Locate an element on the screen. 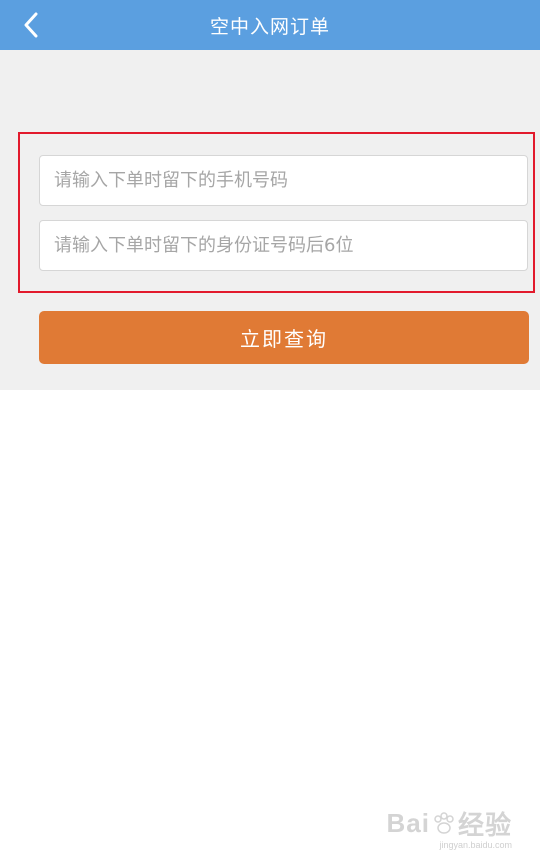  page-title: 空中入网订单 is located at coordinates (269, 26).